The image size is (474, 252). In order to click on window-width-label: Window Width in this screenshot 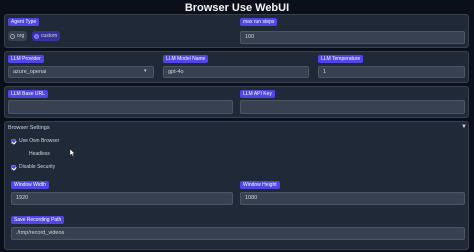, I will do `click(30, 185)`.